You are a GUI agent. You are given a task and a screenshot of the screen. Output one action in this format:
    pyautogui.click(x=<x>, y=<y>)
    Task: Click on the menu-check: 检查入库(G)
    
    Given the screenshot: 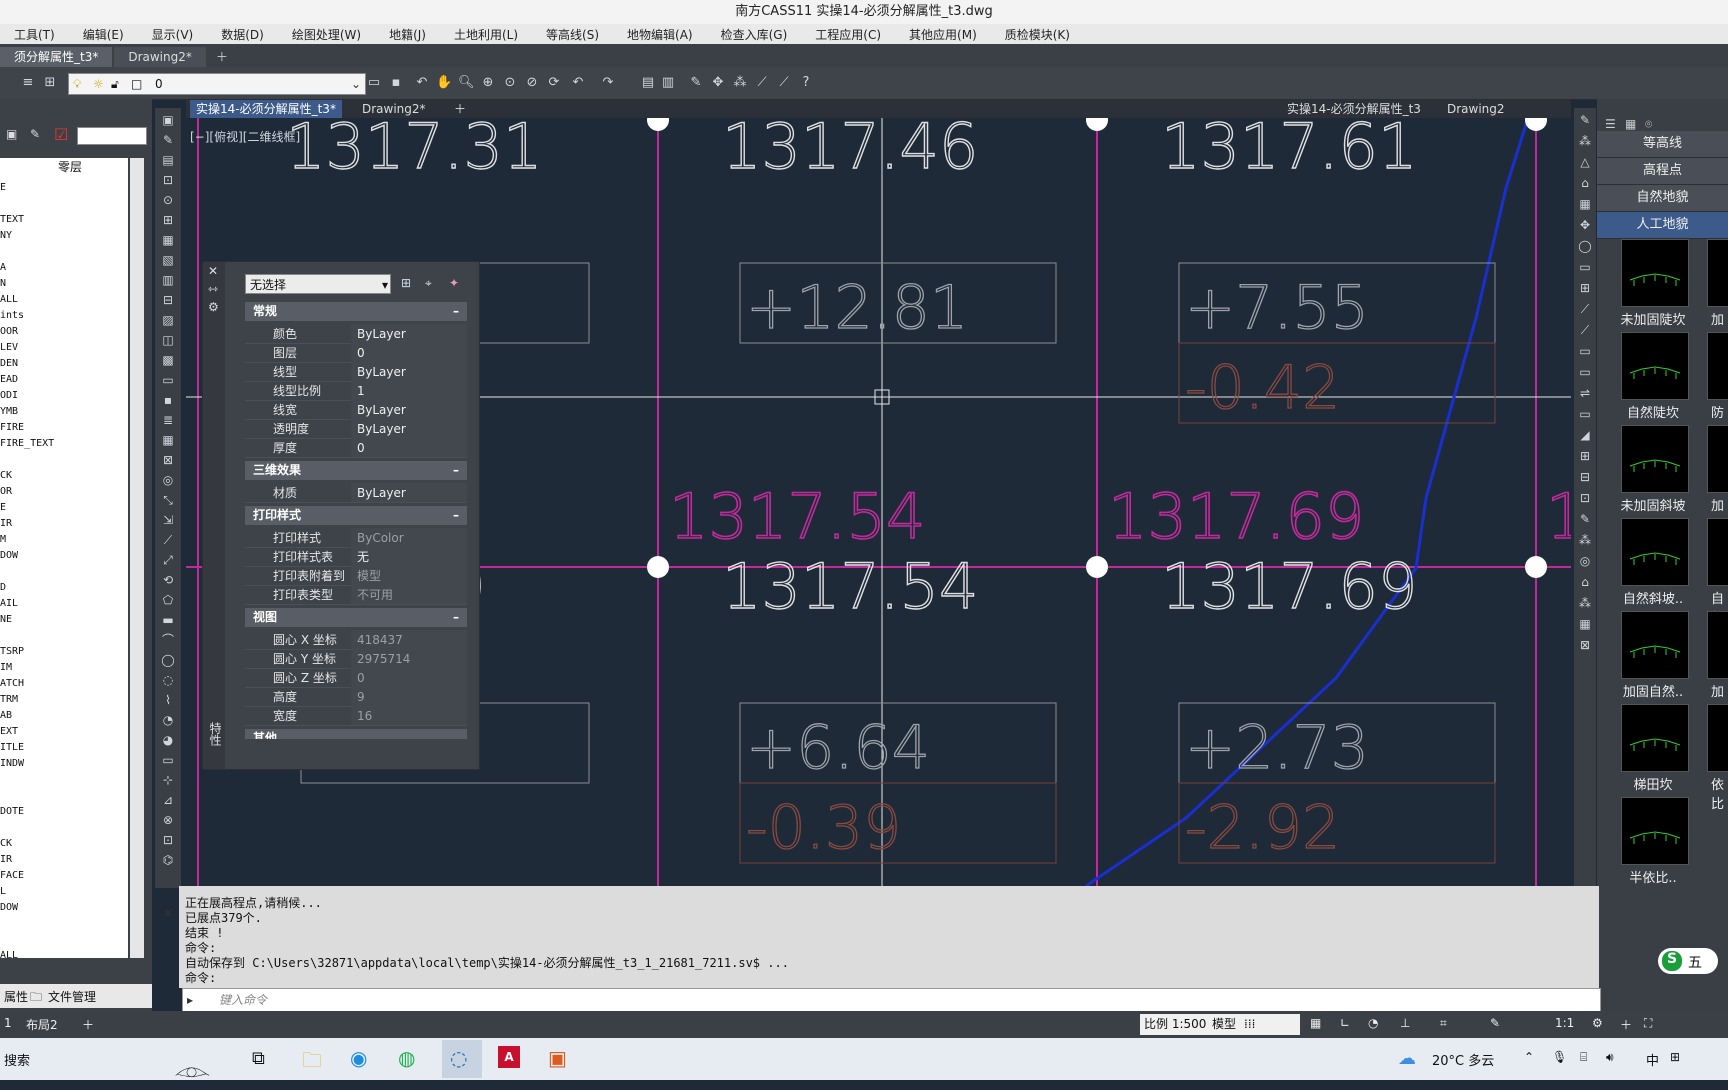 What is the action you would take?
    pyautogui.click(x=754, y=34)
    